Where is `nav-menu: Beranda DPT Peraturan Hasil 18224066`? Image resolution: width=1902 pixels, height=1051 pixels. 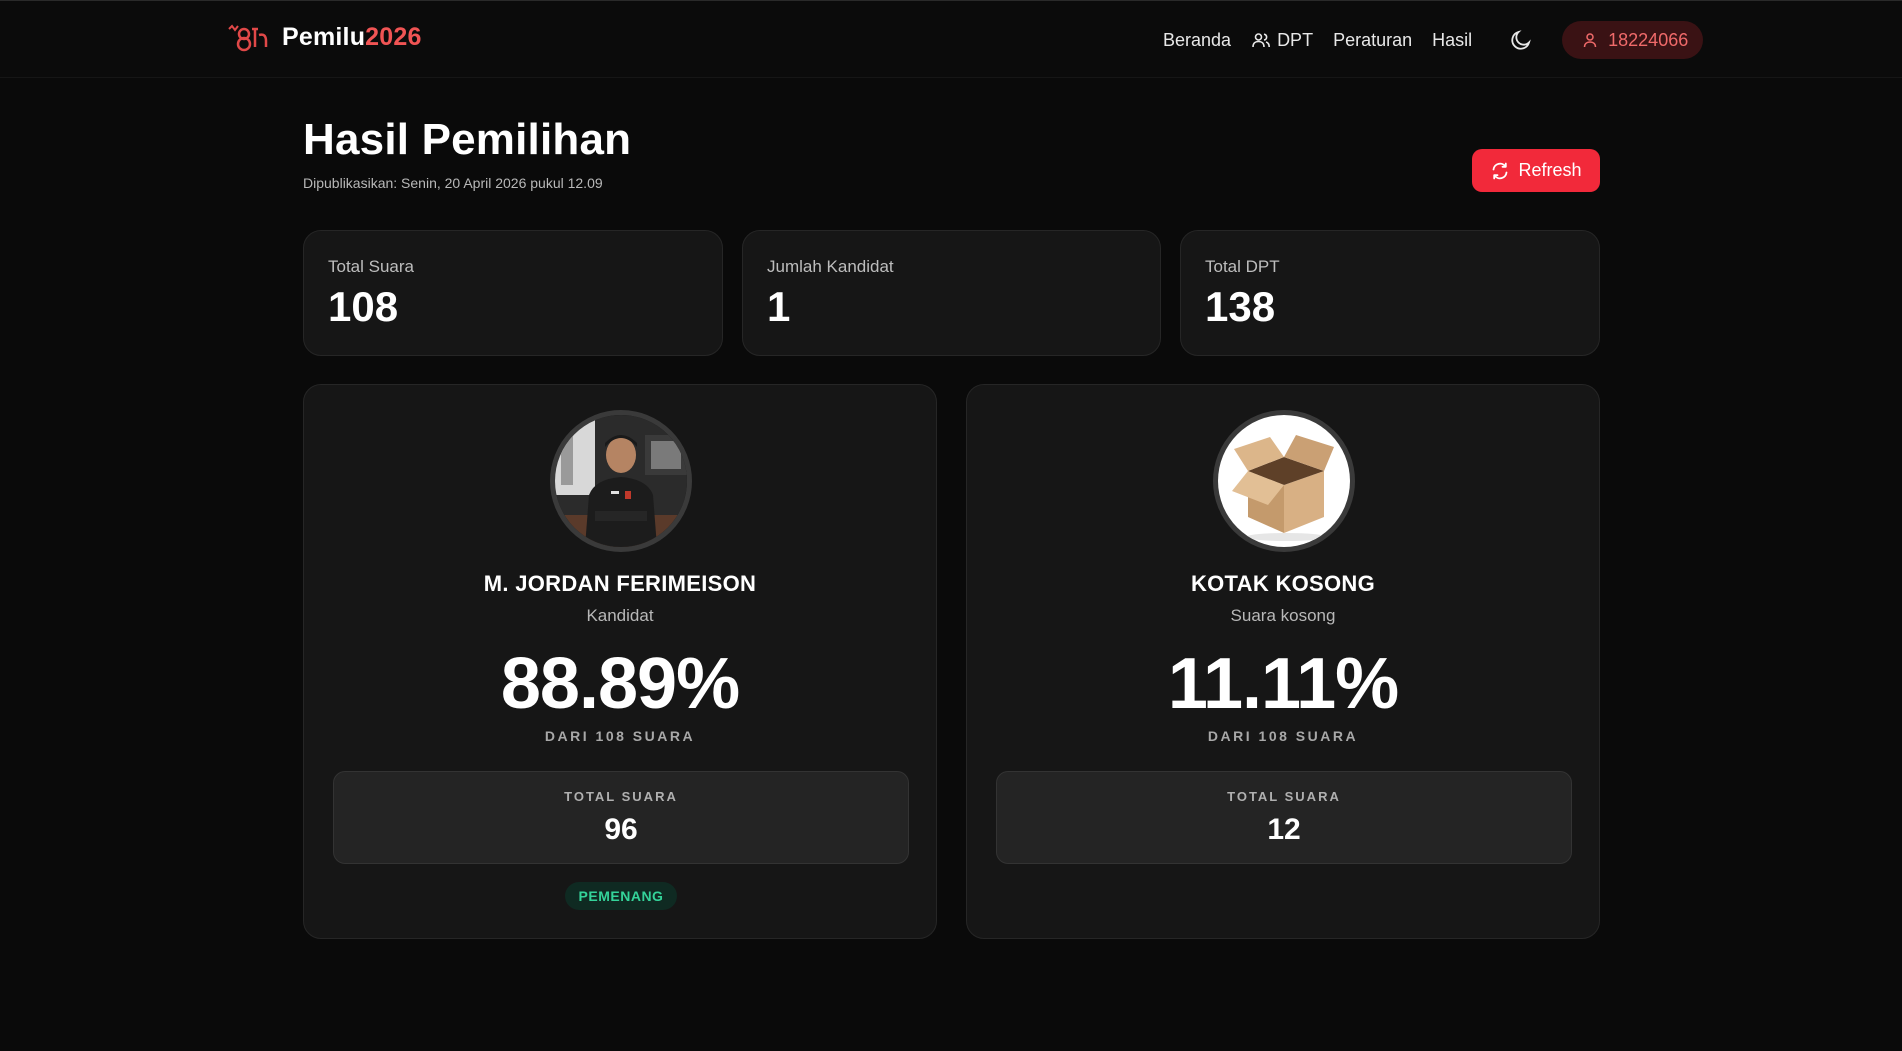 nav-menu: Beranda DPT Peraturan Hasil 18224066 is located at coordinates (1433, 40).